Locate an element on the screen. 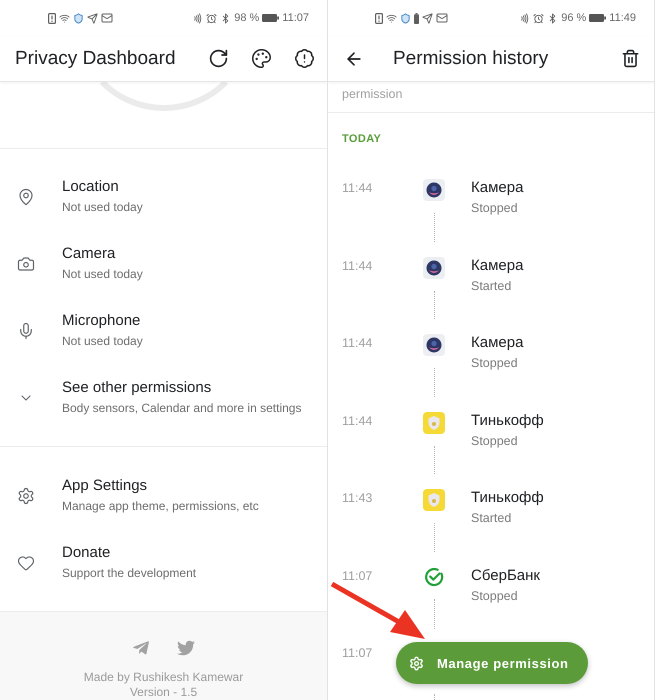  item-title: See other permissions is located at coordinates (182, 388).